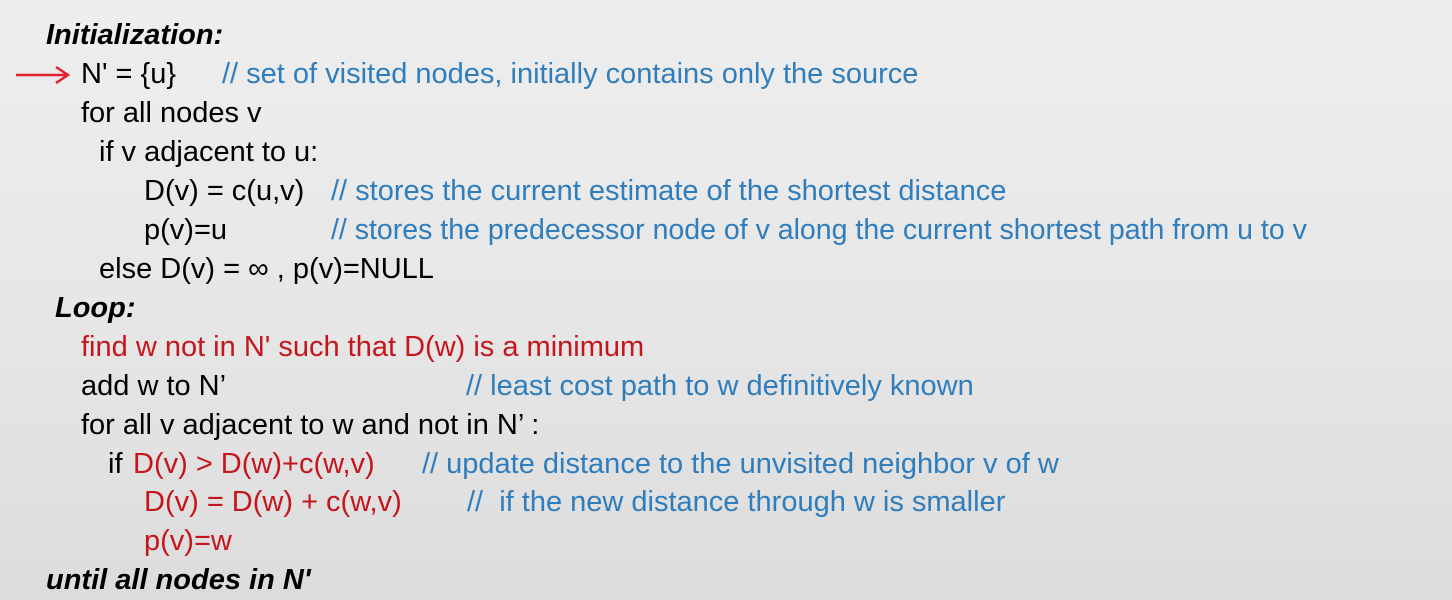  I want to click on init-predecessor-assign: p(v)=u, so click(186, 230).